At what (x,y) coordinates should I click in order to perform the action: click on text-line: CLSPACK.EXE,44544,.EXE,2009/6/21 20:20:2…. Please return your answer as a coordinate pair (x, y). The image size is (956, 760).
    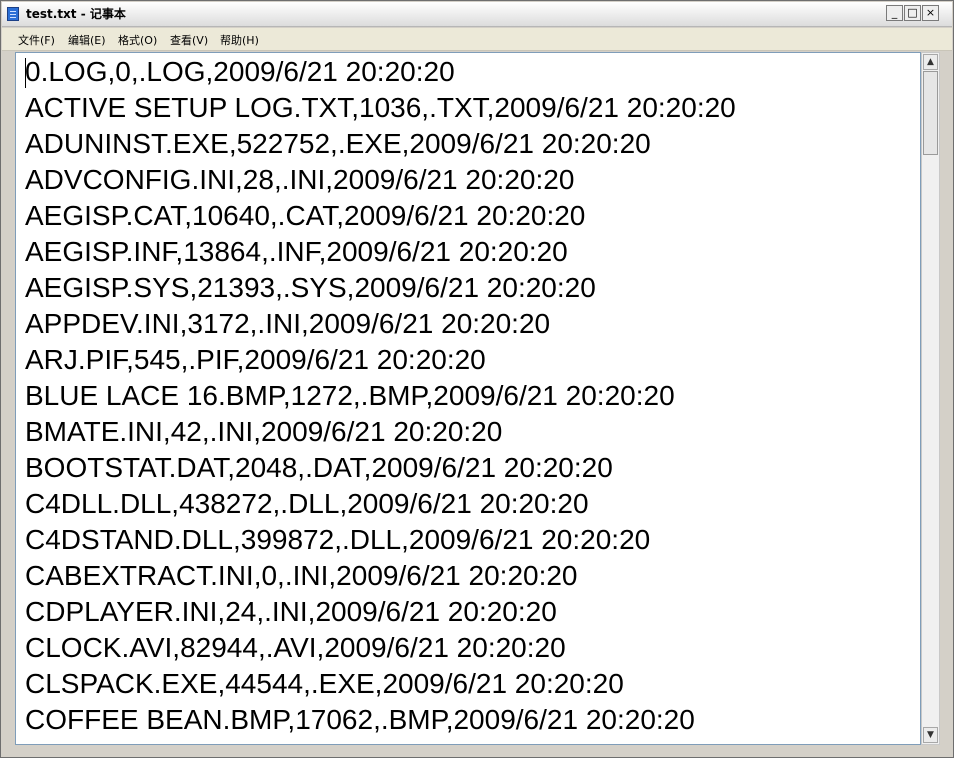
    Looking at the image, I should click on (324, 683).